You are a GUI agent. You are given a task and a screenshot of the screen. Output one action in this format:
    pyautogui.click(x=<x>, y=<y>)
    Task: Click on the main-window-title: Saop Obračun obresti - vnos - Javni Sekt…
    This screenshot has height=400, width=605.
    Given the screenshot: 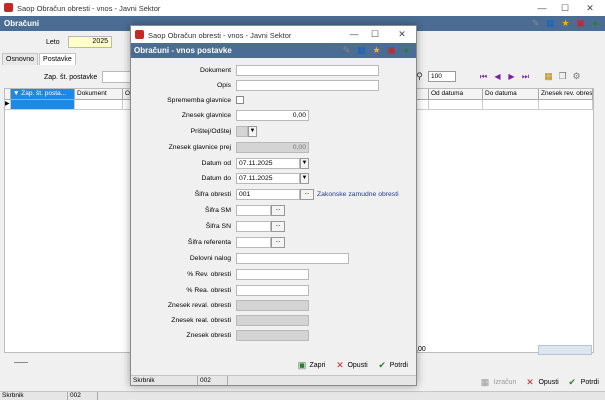 What is the action you would take?
    pyautogui.click(x=89, y=8)
    